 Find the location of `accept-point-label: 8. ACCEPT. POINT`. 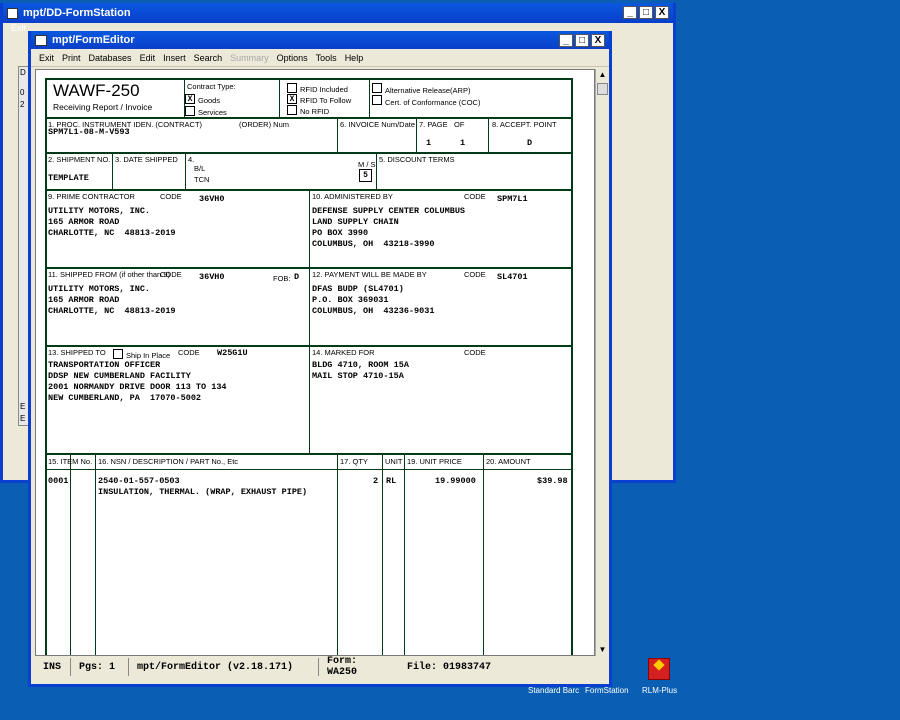

accept-point-label: 8. ACCEPT. POINT is located at coordinates (524, 124).